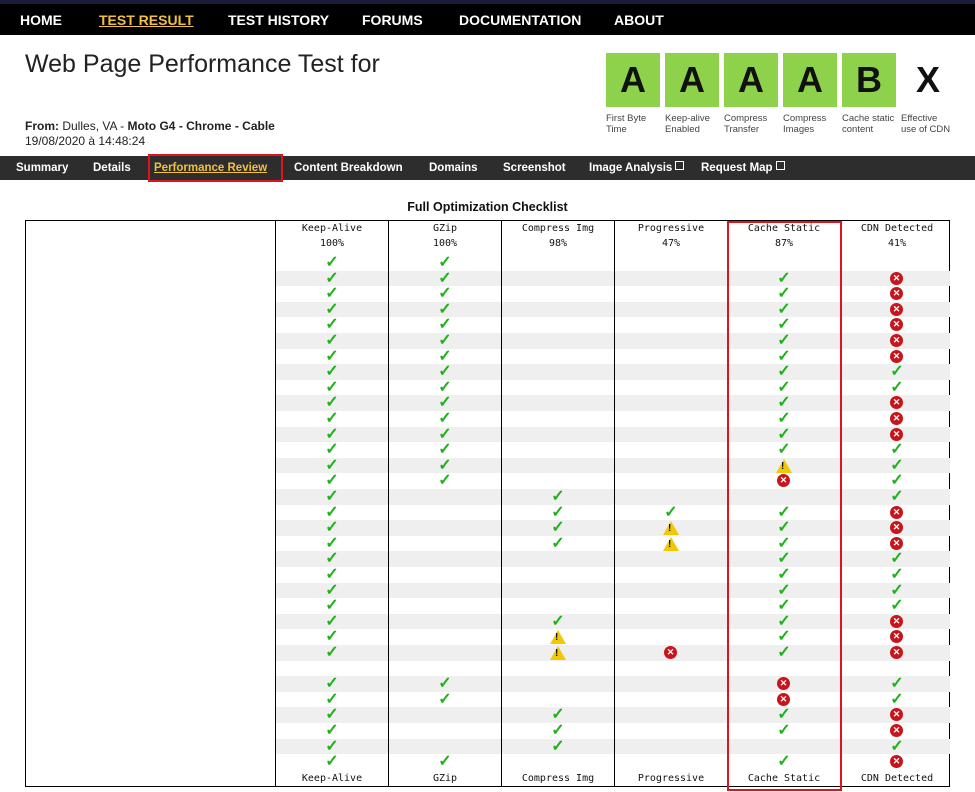 Image resolution: width=975 pixels, height=792 pixels. Describe the element at coordinates (89, 126) in the screenshot. I see `location: Dulles, VA` at that location.